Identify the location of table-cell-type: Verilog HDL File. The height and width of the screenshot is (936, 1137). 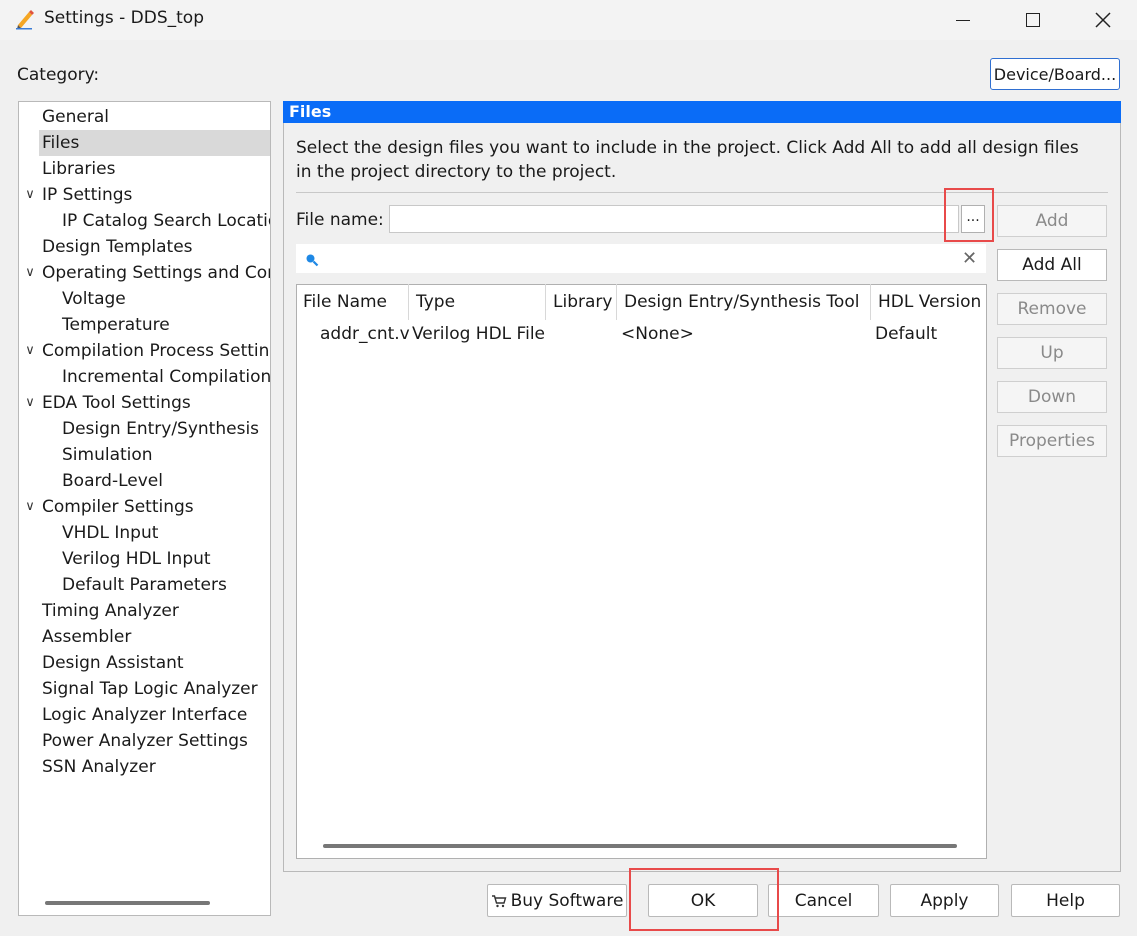
(478, 334).